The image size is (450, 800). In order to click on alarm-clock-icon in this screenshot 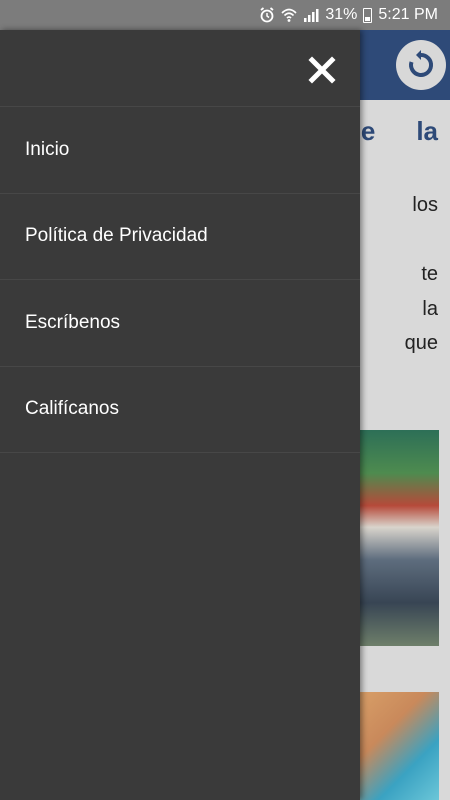, I will do `click(267, 15)`.